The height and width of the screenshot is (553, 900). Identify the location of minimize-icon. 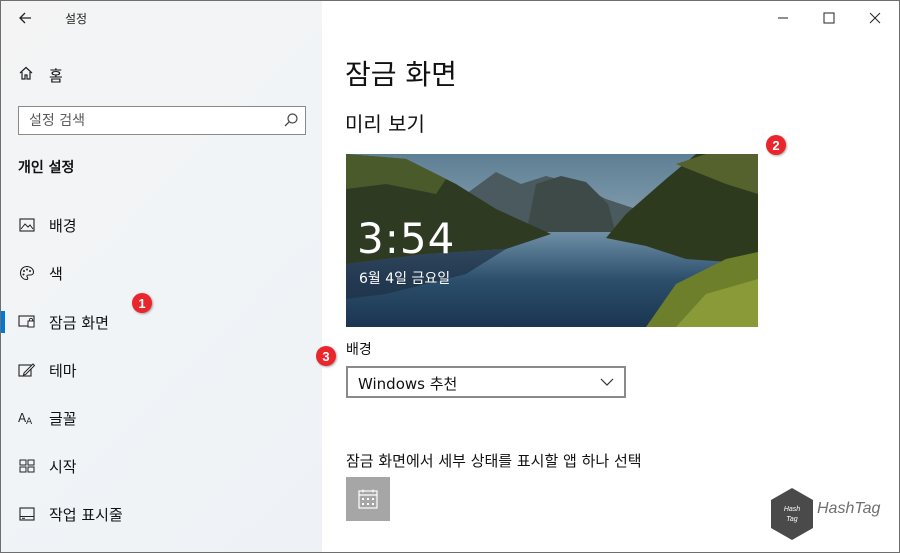
(783, 18).